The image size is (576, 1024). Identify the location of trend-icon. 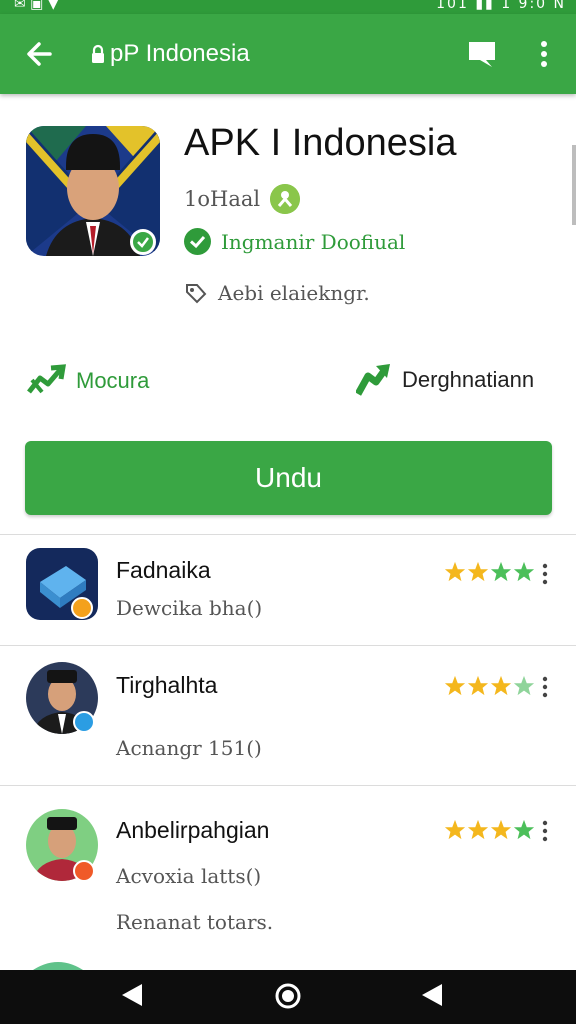
(46, 379).